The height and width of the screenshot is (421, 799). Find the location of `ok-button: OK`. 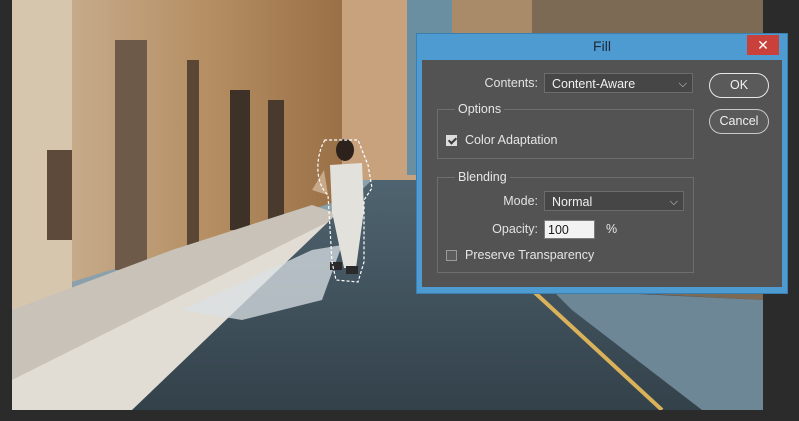

ok-button: OK is located at coordinates (739, 85).